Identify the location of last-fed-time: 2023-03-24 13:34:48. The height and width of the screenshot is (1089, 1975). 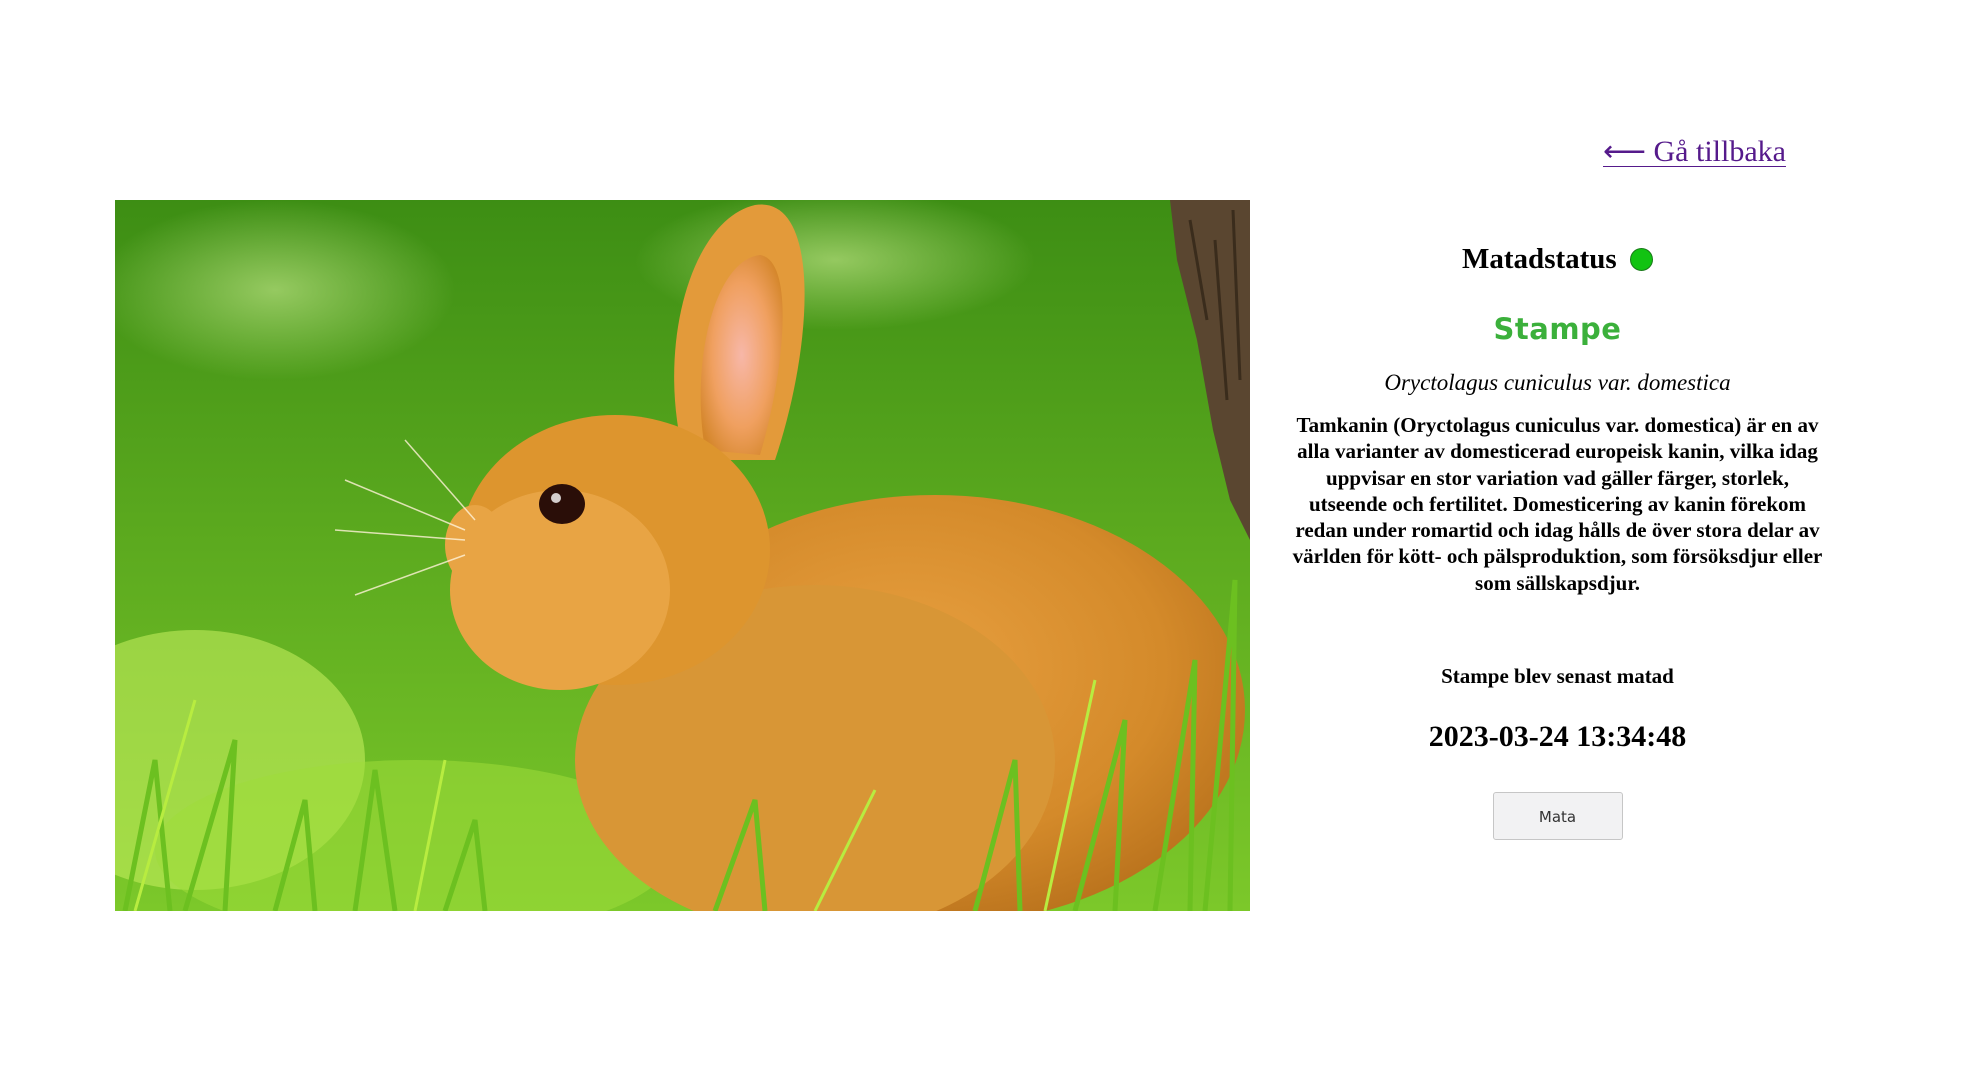
(1557, 737).